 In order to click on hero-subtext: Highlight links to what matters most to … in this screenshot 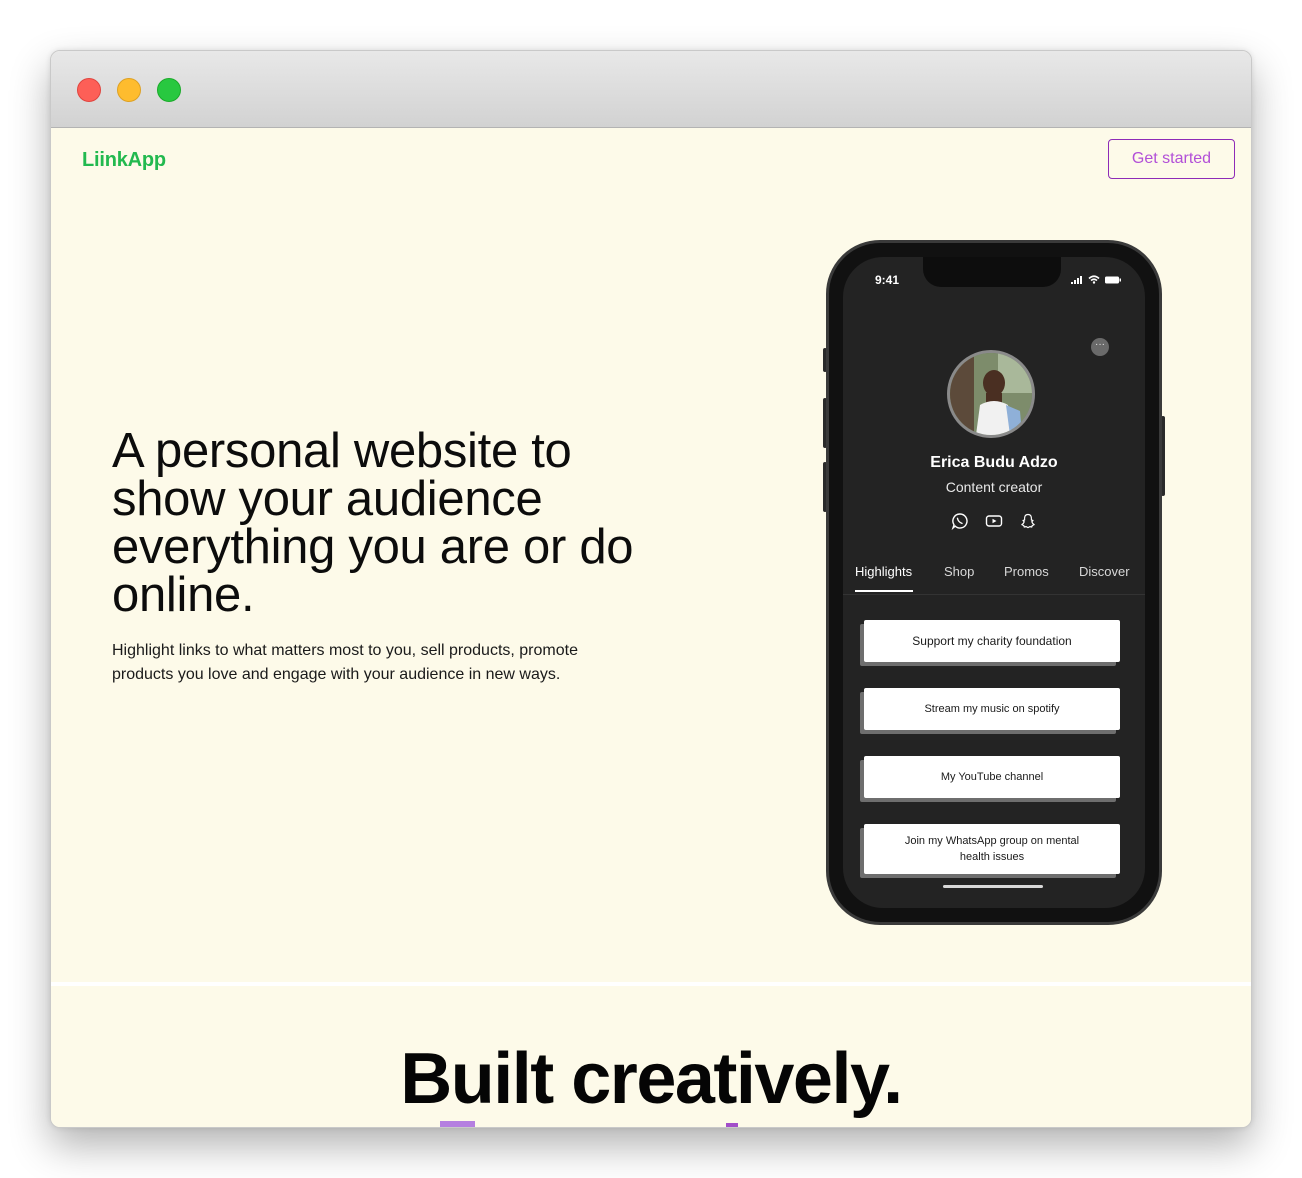, I will do `click(345, 662)`.